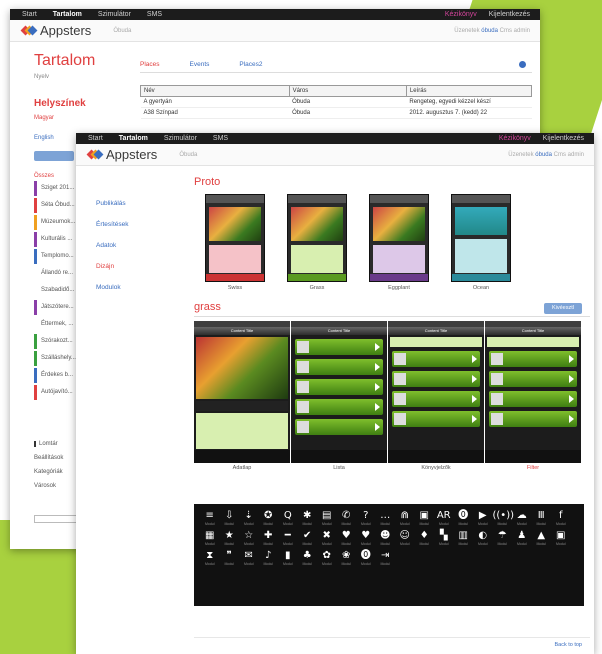 The image size is (602, 654). Describe the element at coordinates (288, 520) in the screenshot. I see `module-icon: Q Modul` at that location.